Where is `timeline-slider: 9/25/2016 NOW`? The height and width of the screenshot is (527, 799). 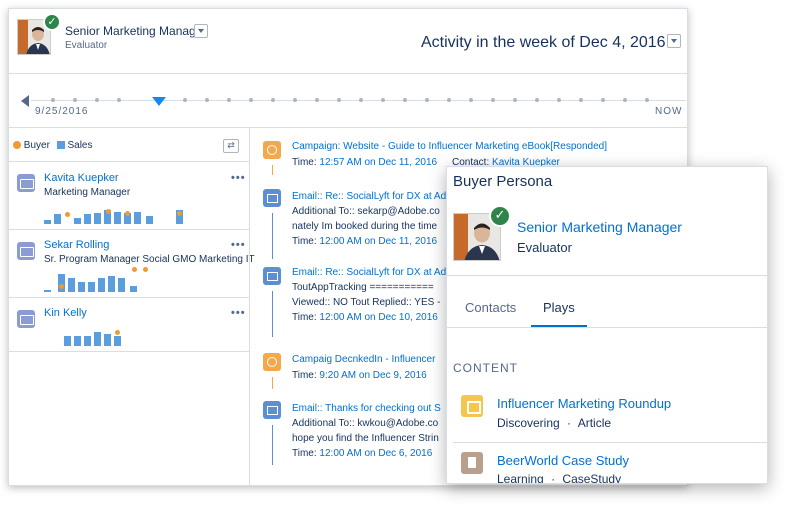
timeline-slider: 9/25/2016 NOW is located at coordinates (348, 104).